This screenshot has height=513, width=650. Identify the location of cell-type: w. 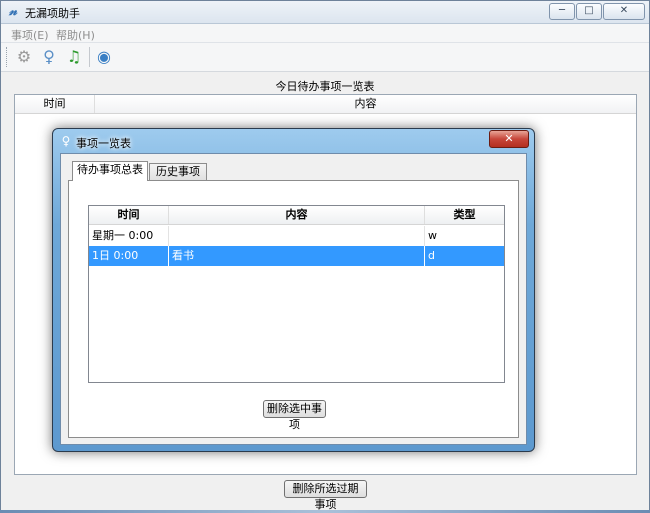
(432, 235).